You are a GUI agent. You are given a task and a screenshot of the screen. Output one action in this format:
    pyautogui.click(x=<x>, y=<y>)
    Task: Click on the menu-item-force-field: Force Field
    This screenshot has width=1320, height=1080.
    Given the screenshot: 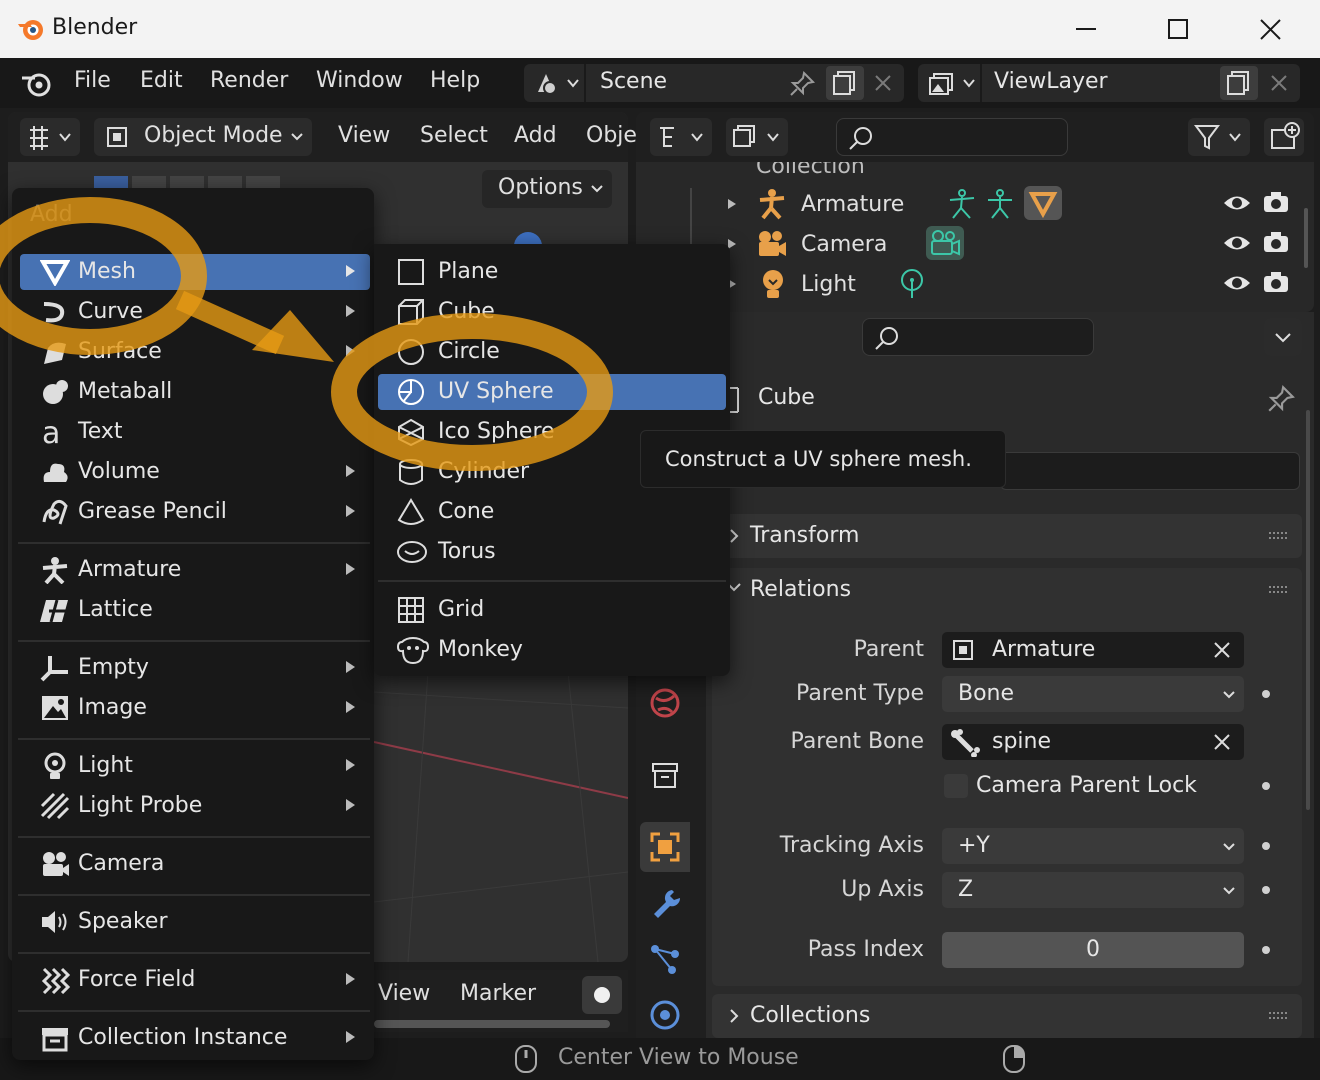 What is the action you would take?
    pyautogui.click(x=195, y=980)
    